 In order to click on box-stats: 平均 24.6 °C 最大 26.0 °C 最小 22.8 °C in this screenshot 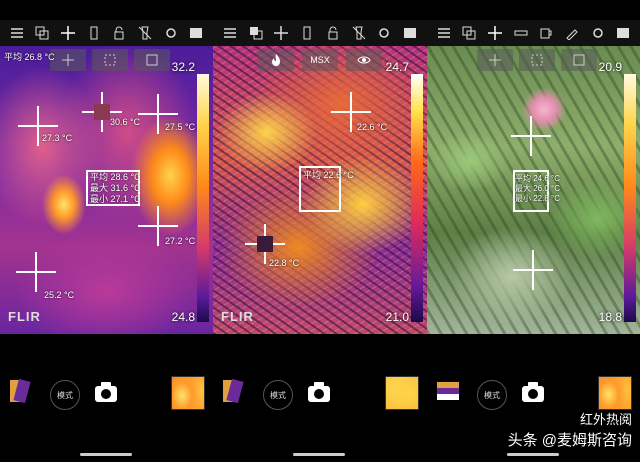, I will do `click(537, 189)`.